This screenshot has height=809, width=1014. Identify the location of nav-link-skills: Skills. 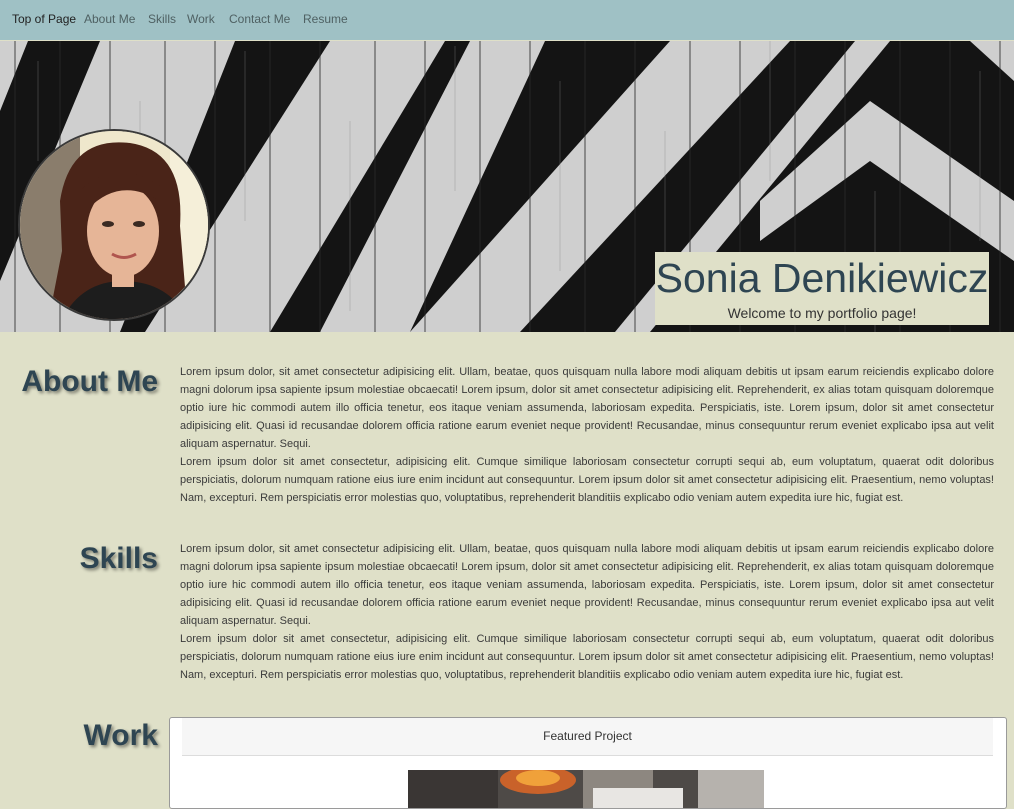
(162, 19).